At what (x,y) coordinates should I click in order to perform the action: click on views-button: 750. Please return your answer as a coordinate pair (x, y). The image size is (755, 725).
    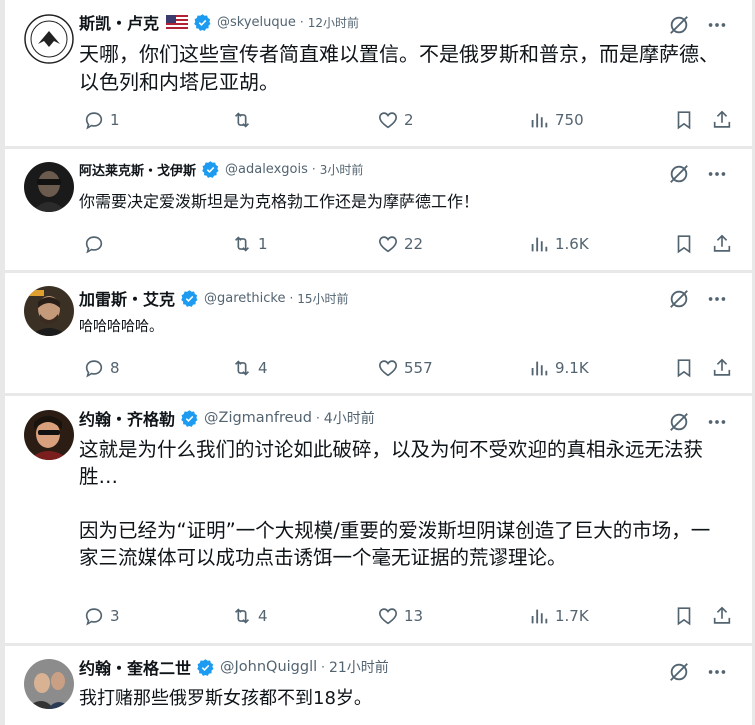
    Looking at the image, I should click on (556, 120).